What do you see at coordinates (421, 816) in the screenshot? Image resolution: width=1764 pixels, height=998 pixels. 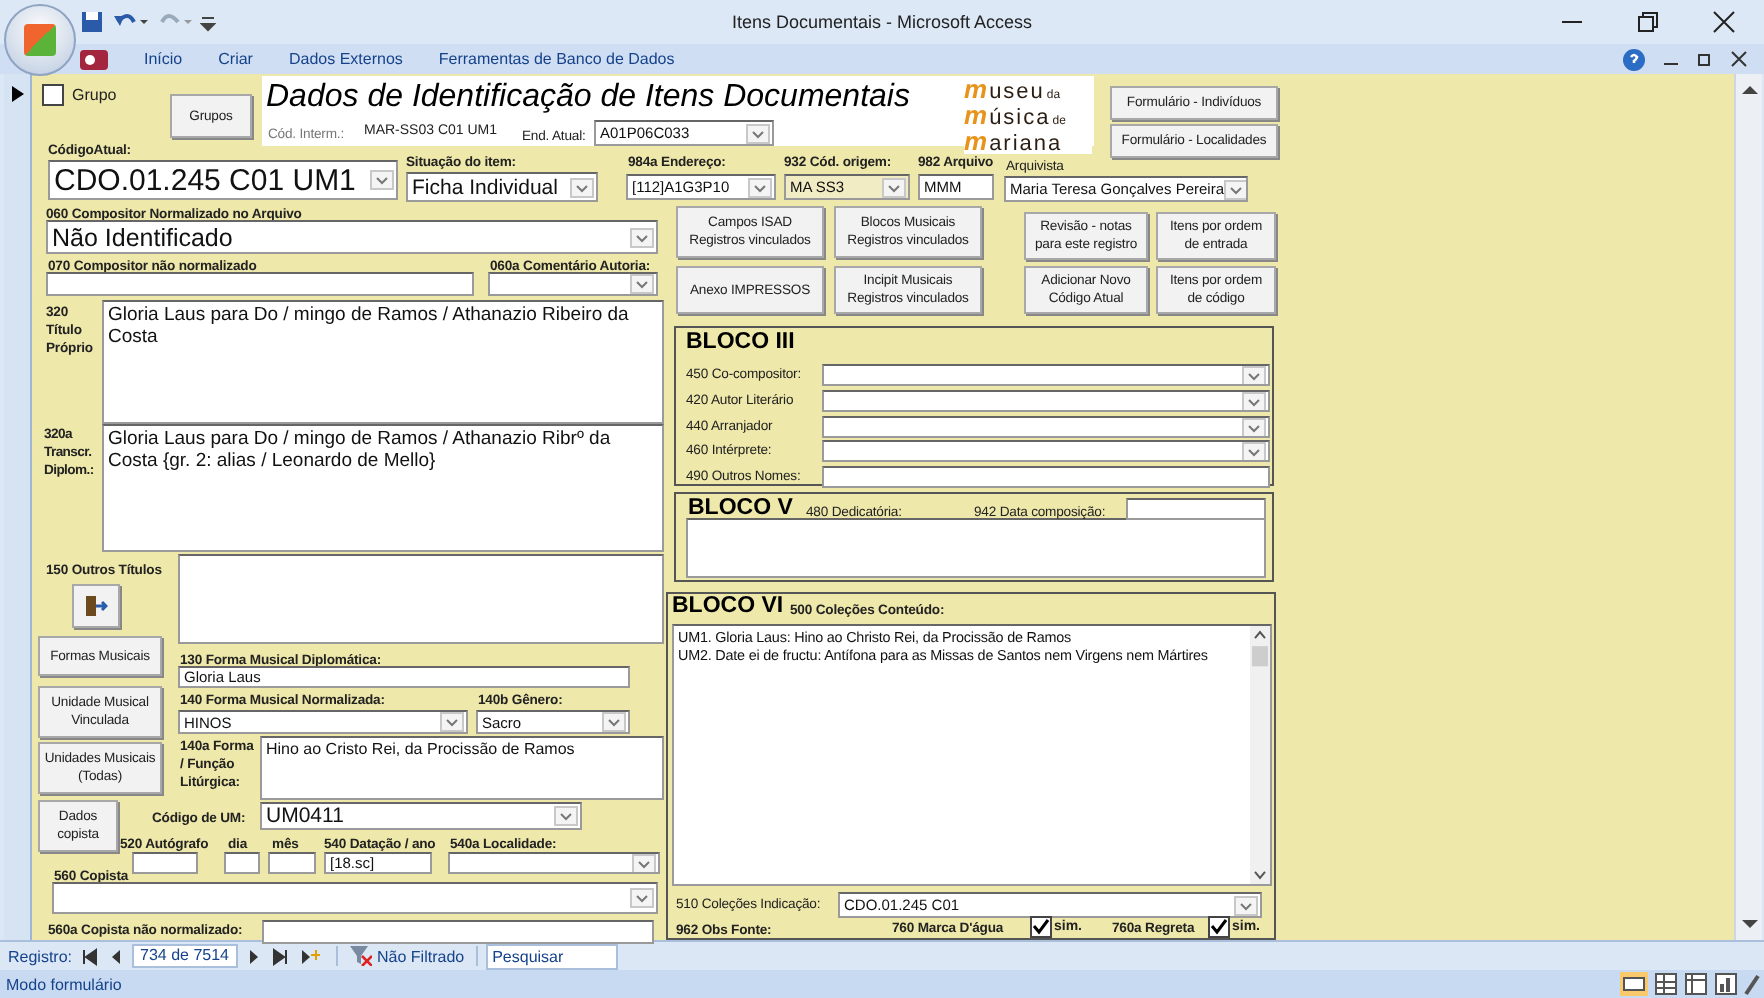 I see `dropdown-field: UM0411` at bounding box center [421, 816].